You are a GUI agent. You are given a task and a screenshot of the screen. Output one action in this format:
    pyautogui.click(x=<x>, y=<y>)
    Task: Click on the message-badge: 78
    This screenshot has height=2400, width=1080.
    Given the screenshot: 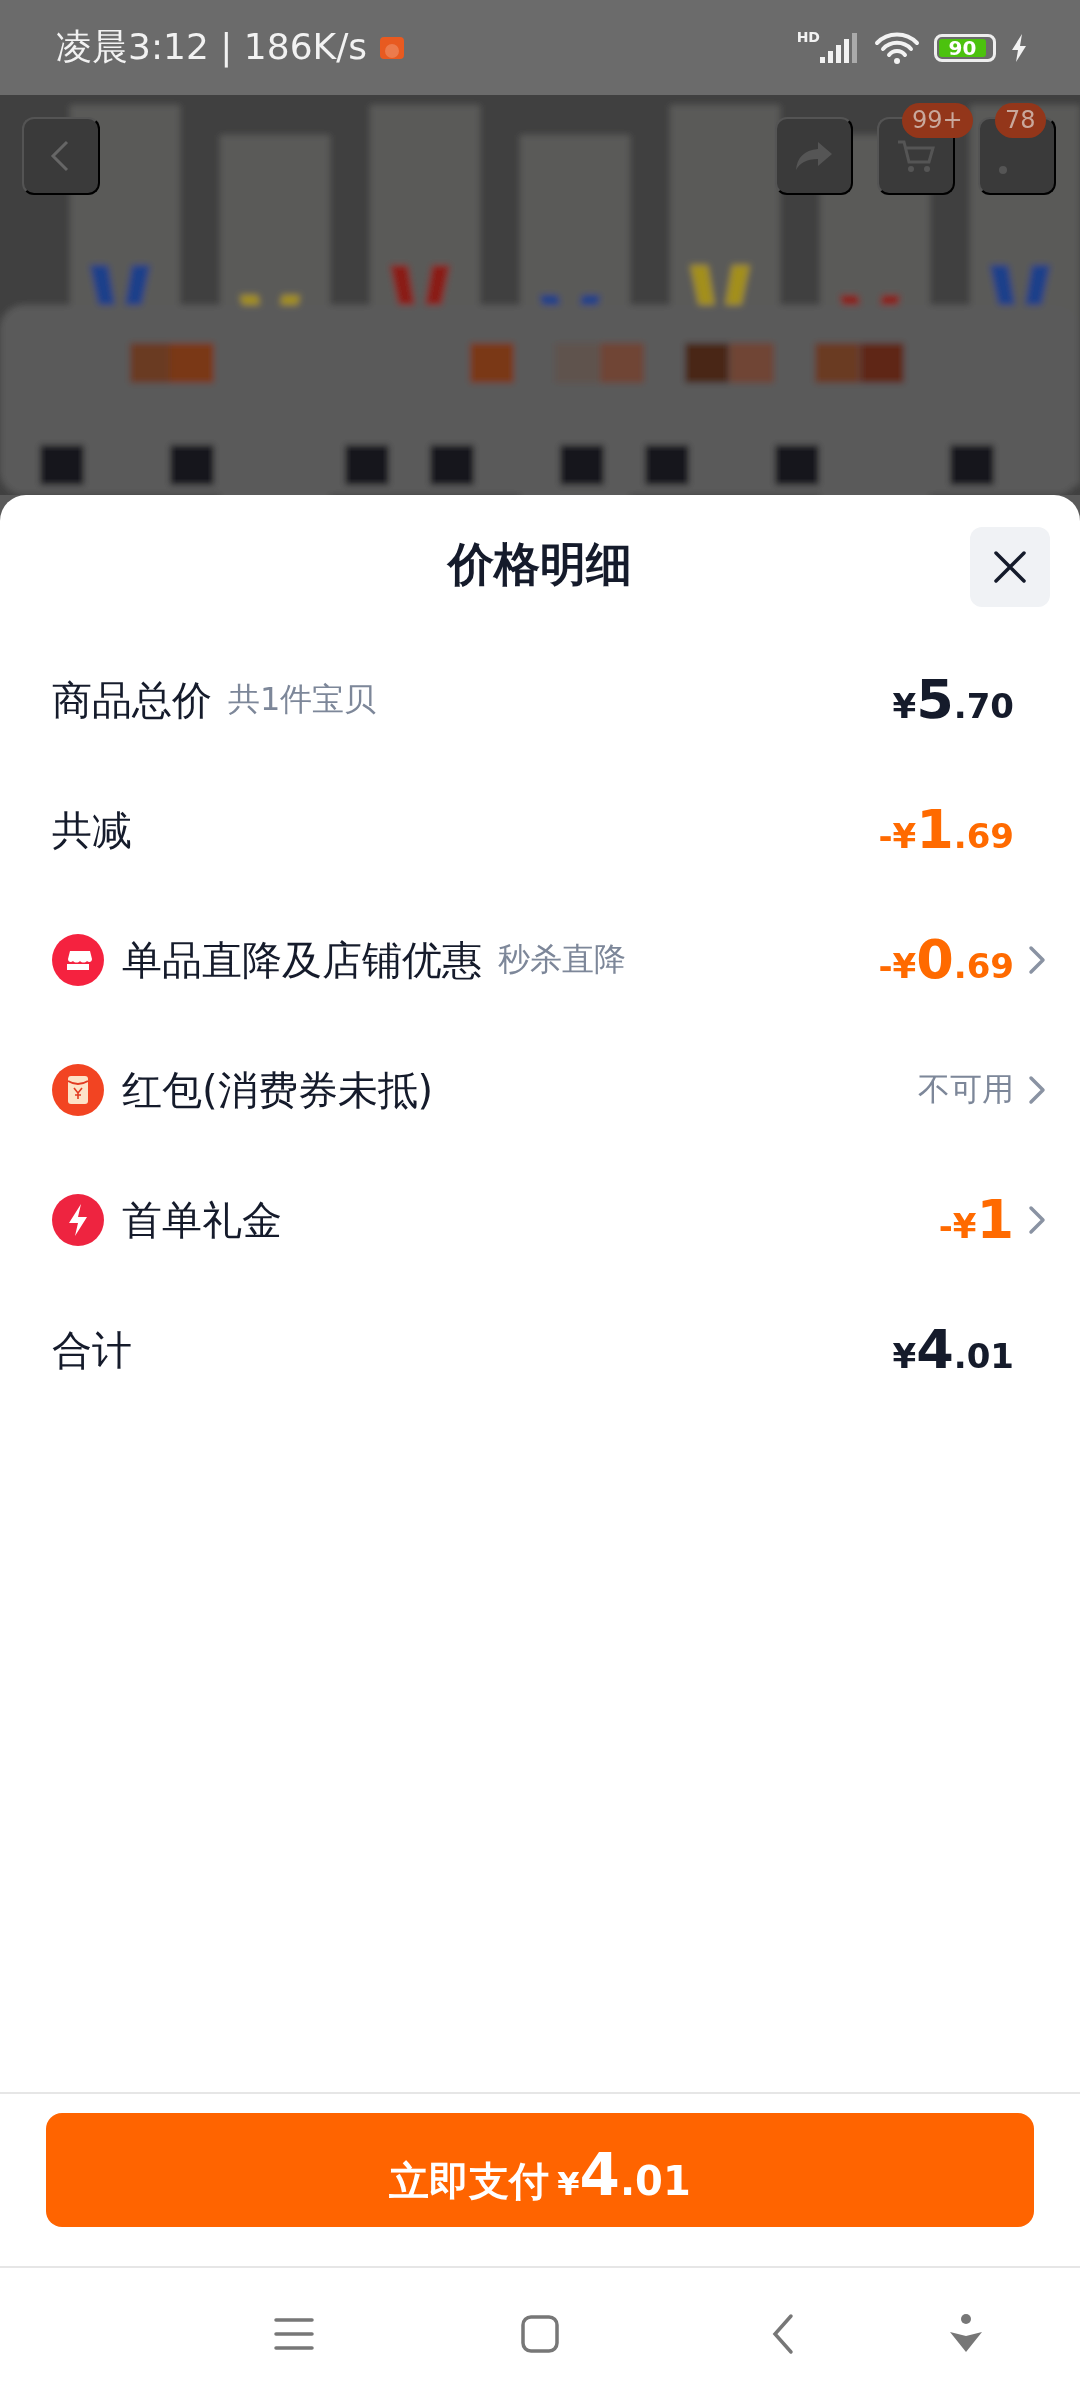 What is the action you would take?
    pyautogui.click(x=1020, y=120)
    